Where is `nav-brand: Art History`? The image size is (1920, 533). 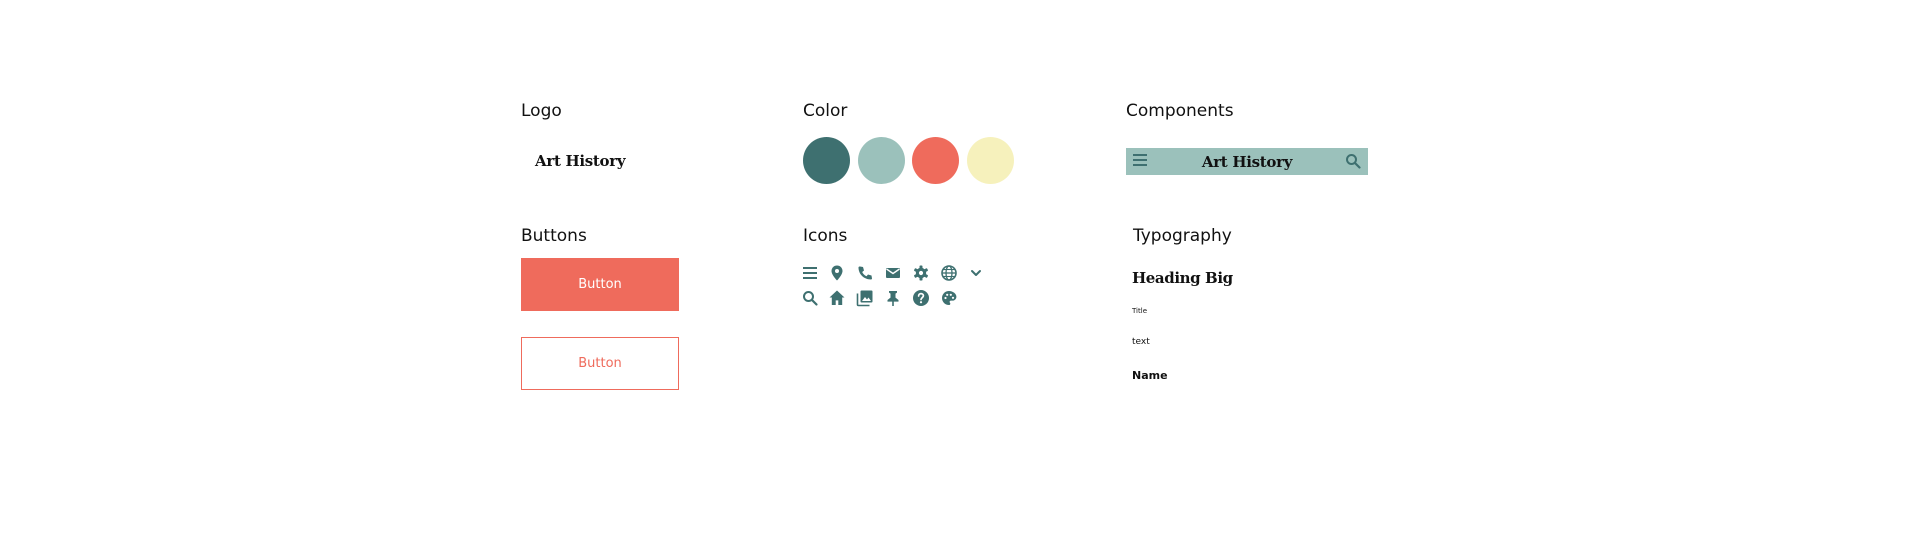 nav-brand: Art History is located at coordinates (1247, 162).